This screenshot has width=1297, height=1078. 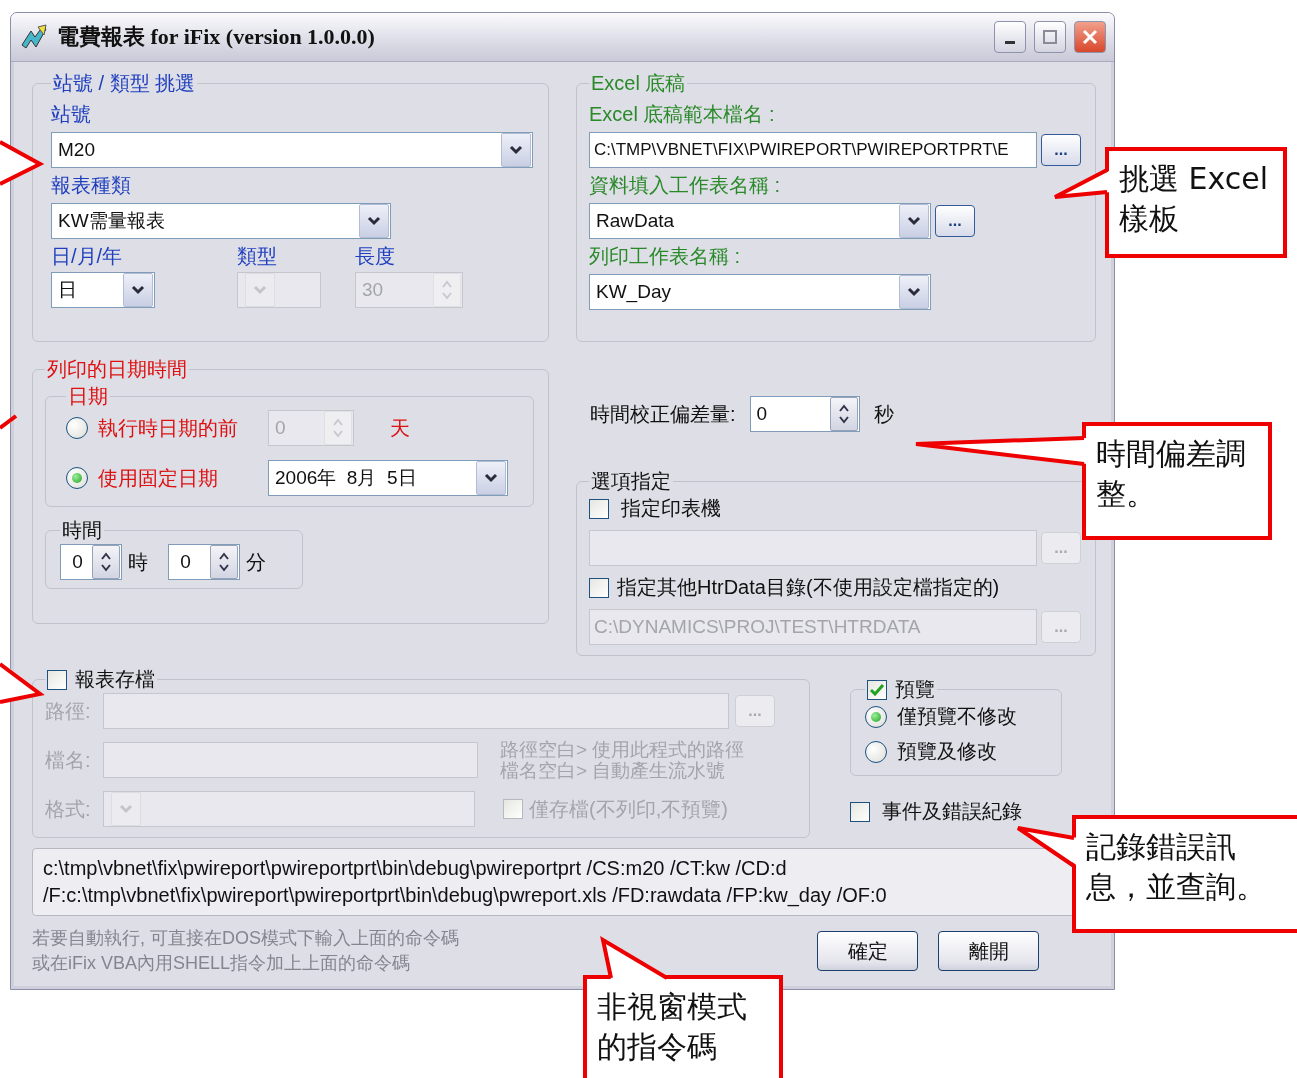 I want to click on callout-text: 樣板, so click(x=1149, y=219).